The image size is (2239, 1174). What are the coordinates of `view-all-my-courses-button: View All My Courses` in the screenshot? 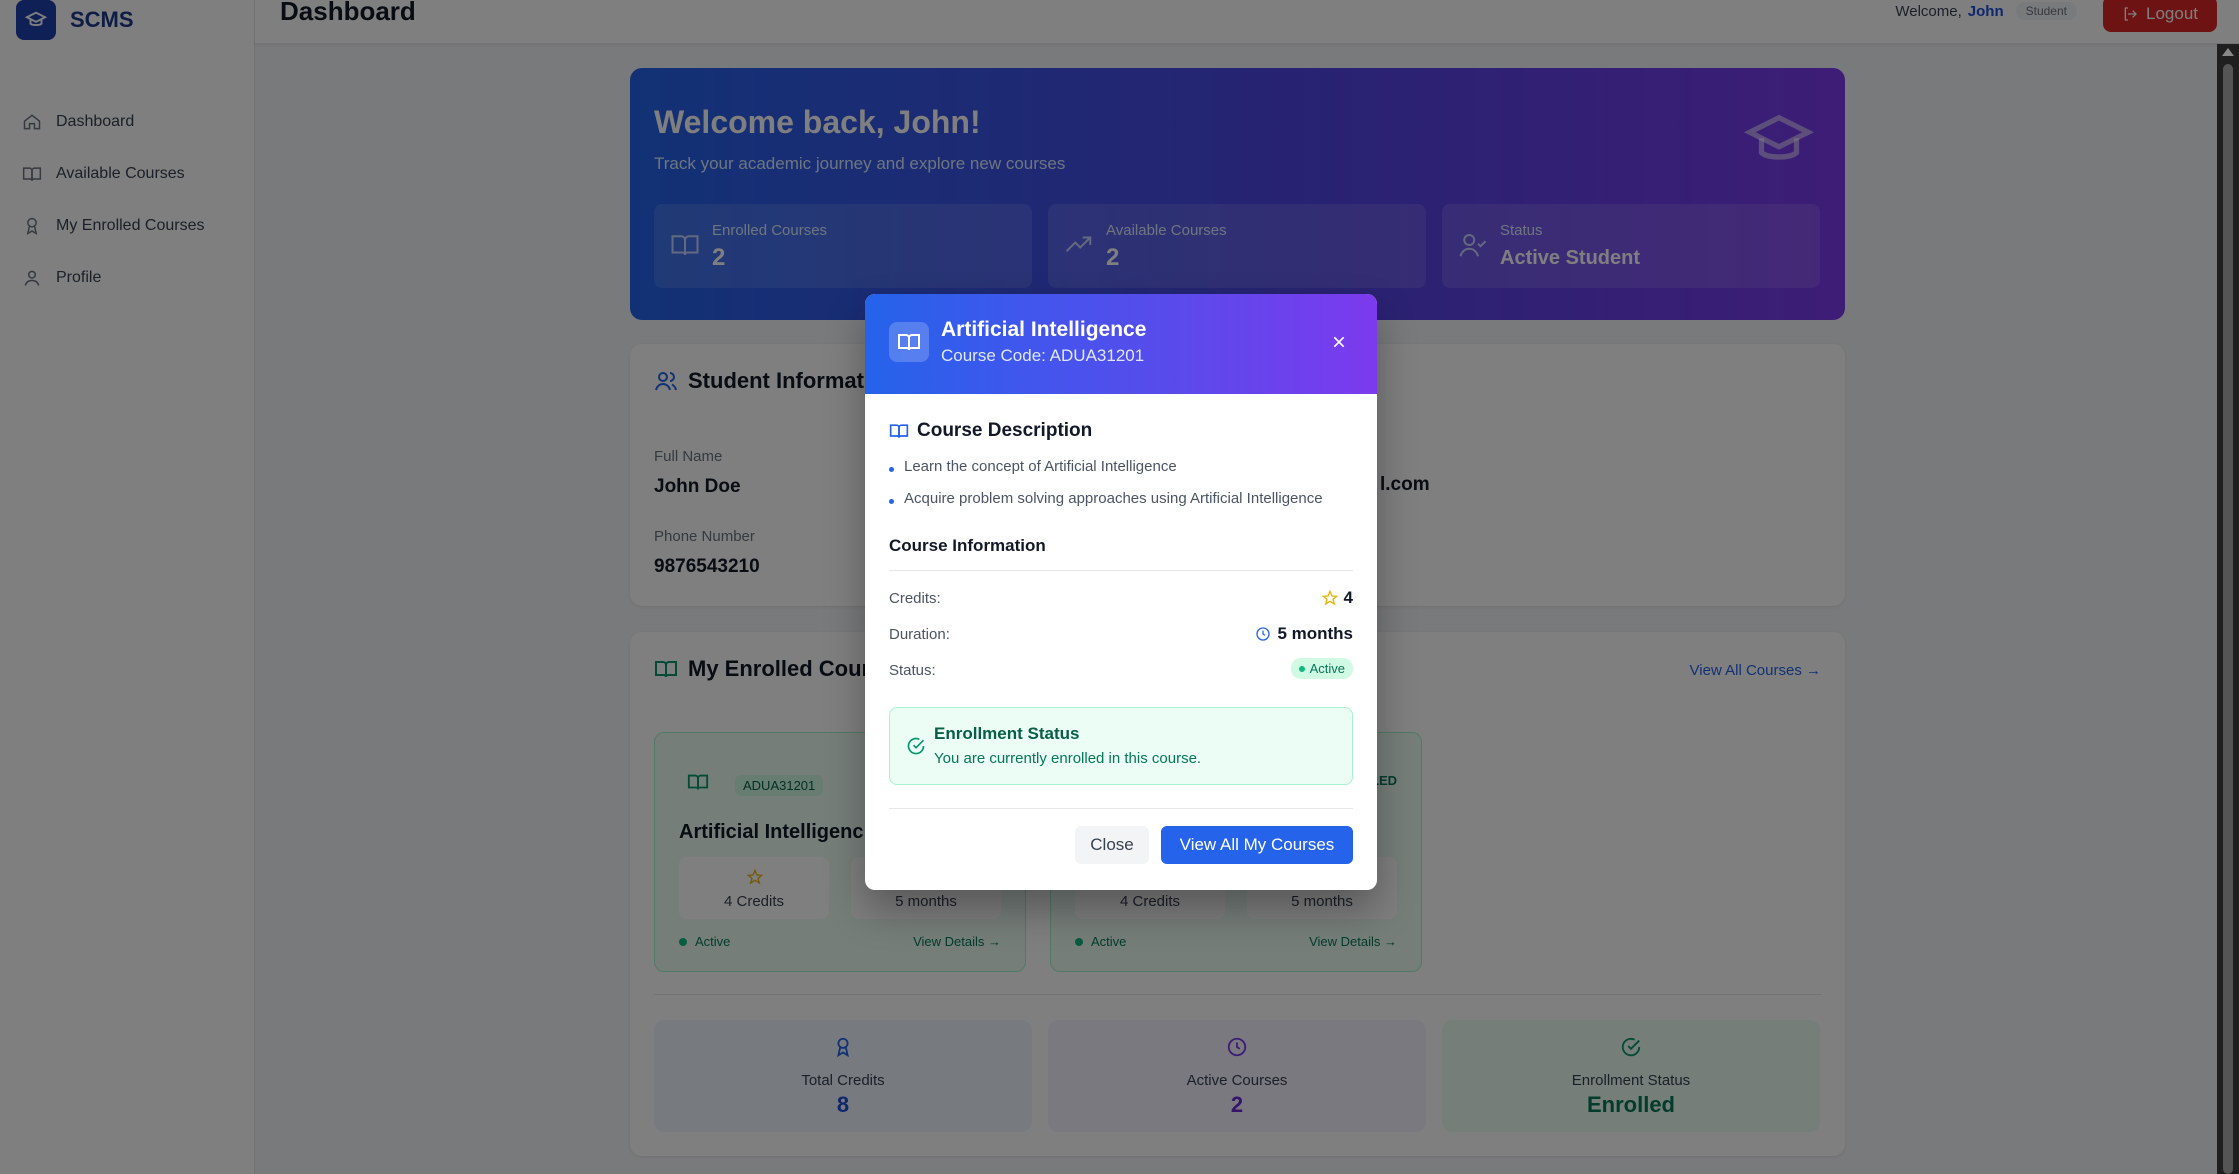 It's located at (1257, 845).